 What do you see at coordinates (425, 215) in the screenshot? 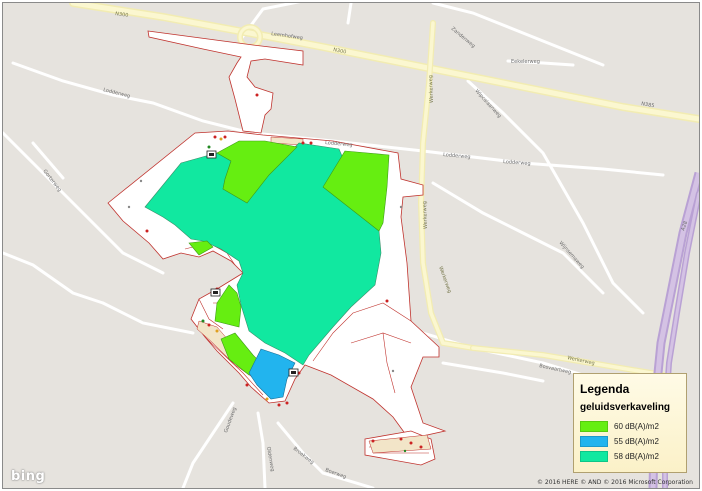
I see `label-werkerweg-b: Werkerweg` at bounding box center [425, 215].